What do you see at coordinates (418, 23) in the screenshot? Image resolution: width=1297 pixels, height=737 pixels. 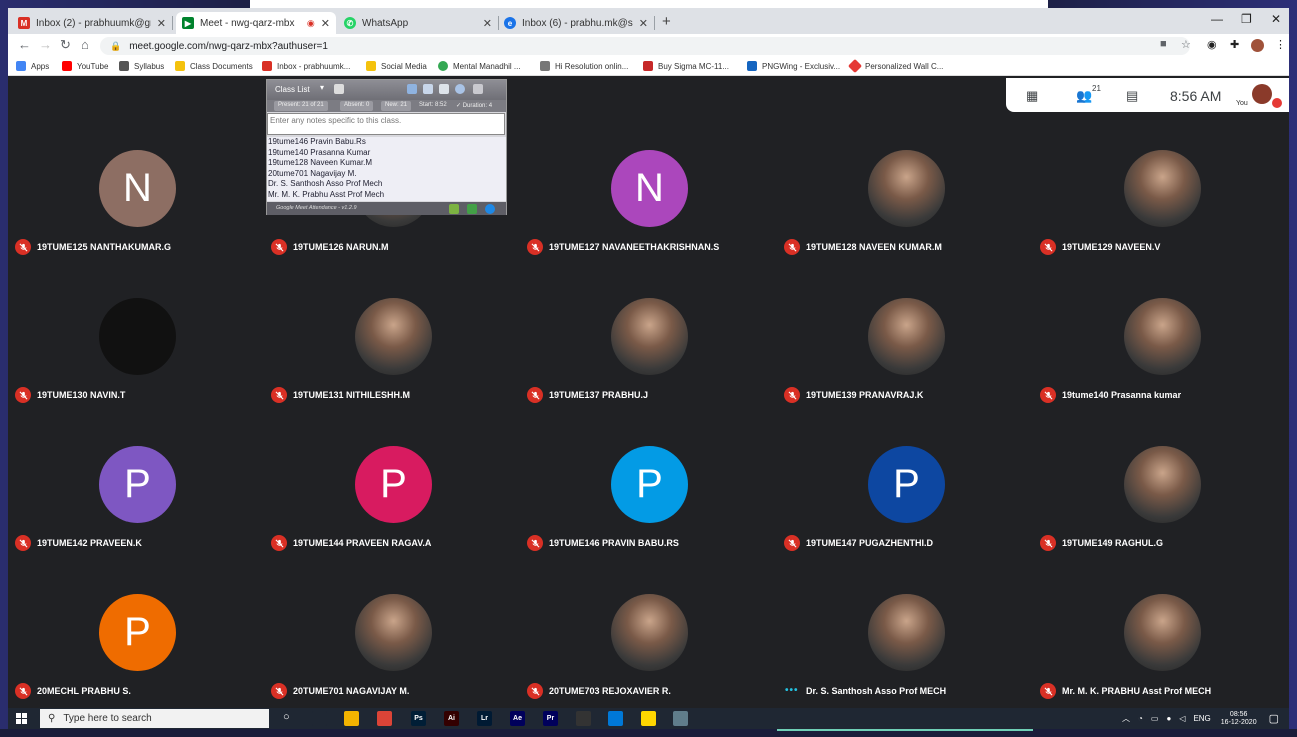 I see `tab-whatsapp: ✆ WhatsApp ✕` at bounding box center [418, 23].